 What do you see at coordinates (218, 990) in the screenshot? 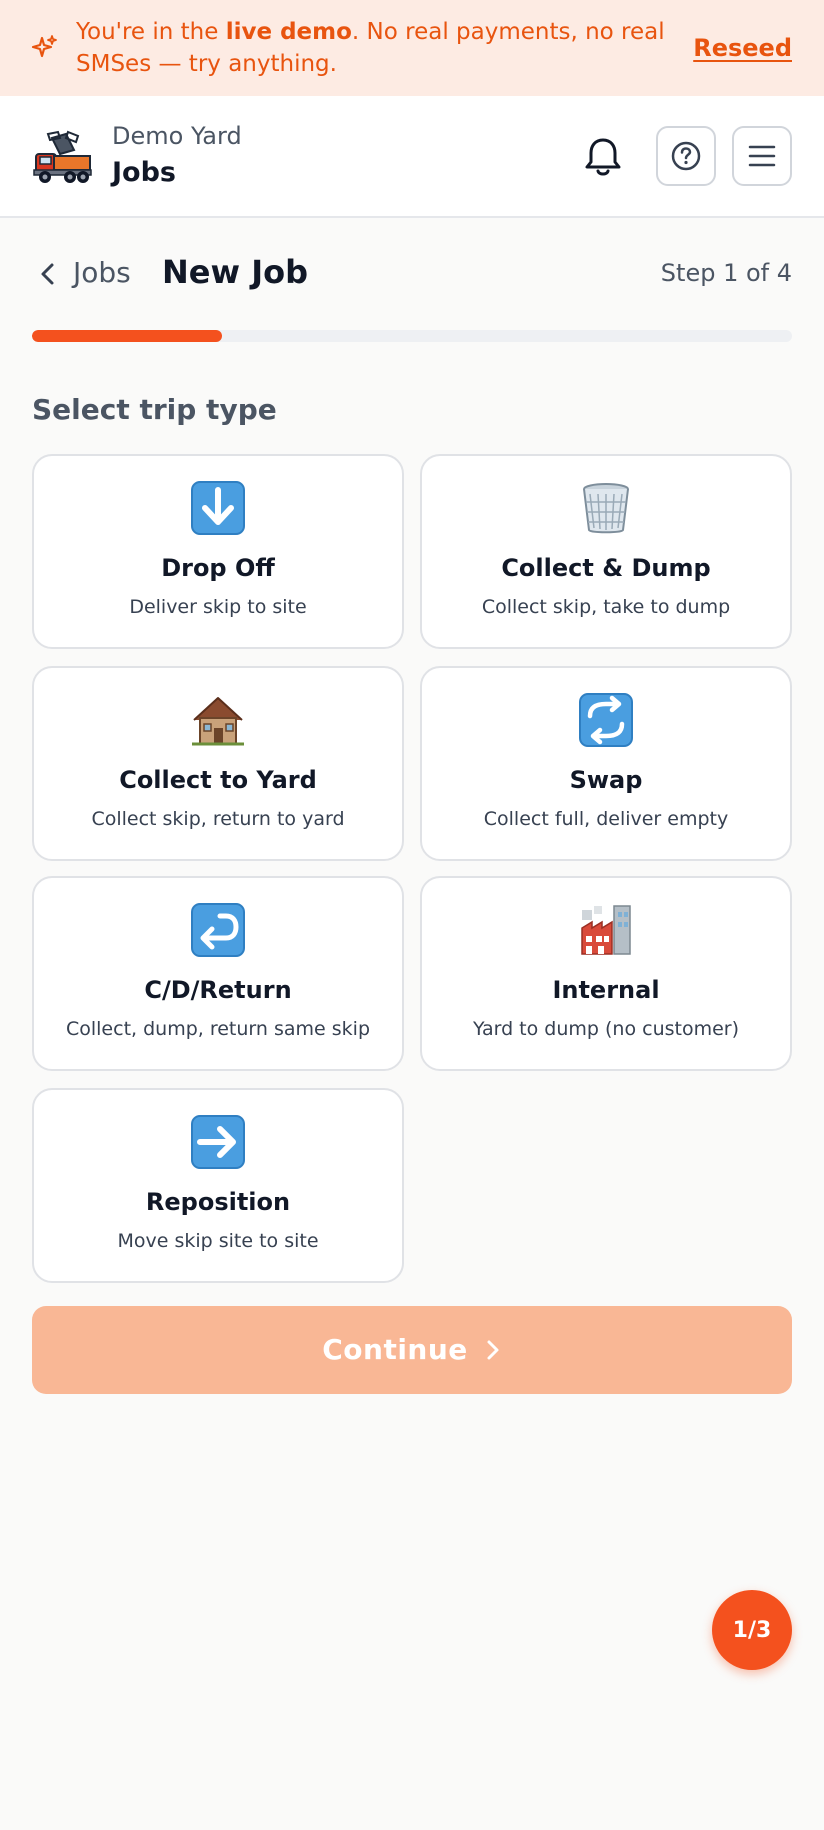
I see `card-title: C/D/Return` at bounding box center [218, 990].